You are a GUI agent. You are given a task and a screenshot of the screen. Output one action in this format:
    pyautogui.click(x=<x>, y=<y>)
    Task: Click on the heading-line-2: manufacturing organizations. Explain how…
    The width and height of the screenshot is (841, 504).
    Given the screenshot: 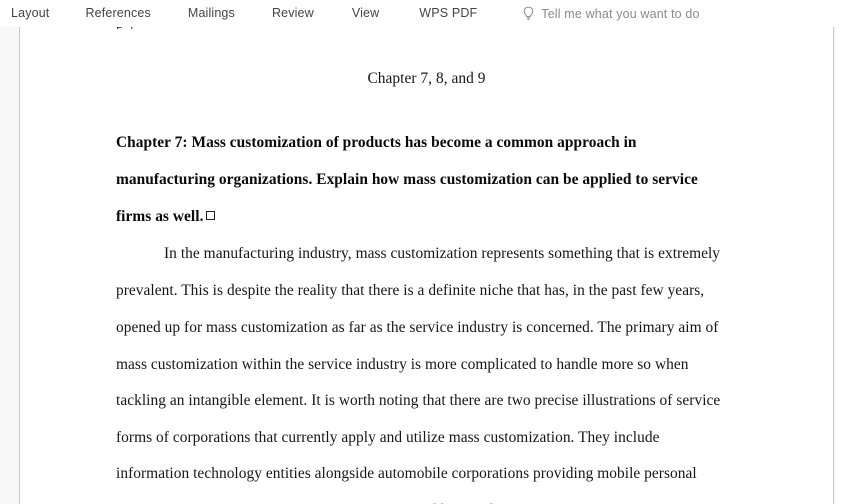 What is the action you would take?
    pyautogui.click(x=407, y=179)
    